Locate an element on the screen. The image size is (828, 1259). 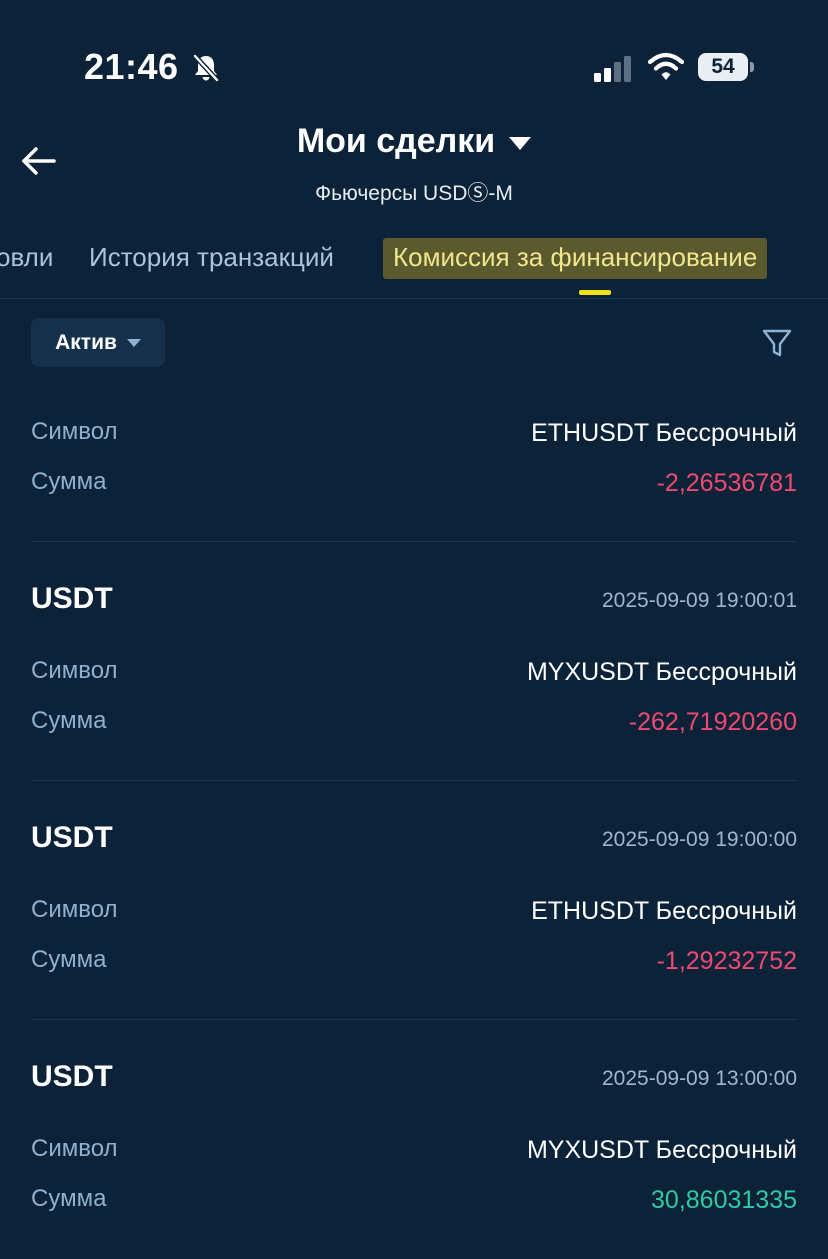
amount-value: 30,86031335 is located at coordinates (724, 1200).